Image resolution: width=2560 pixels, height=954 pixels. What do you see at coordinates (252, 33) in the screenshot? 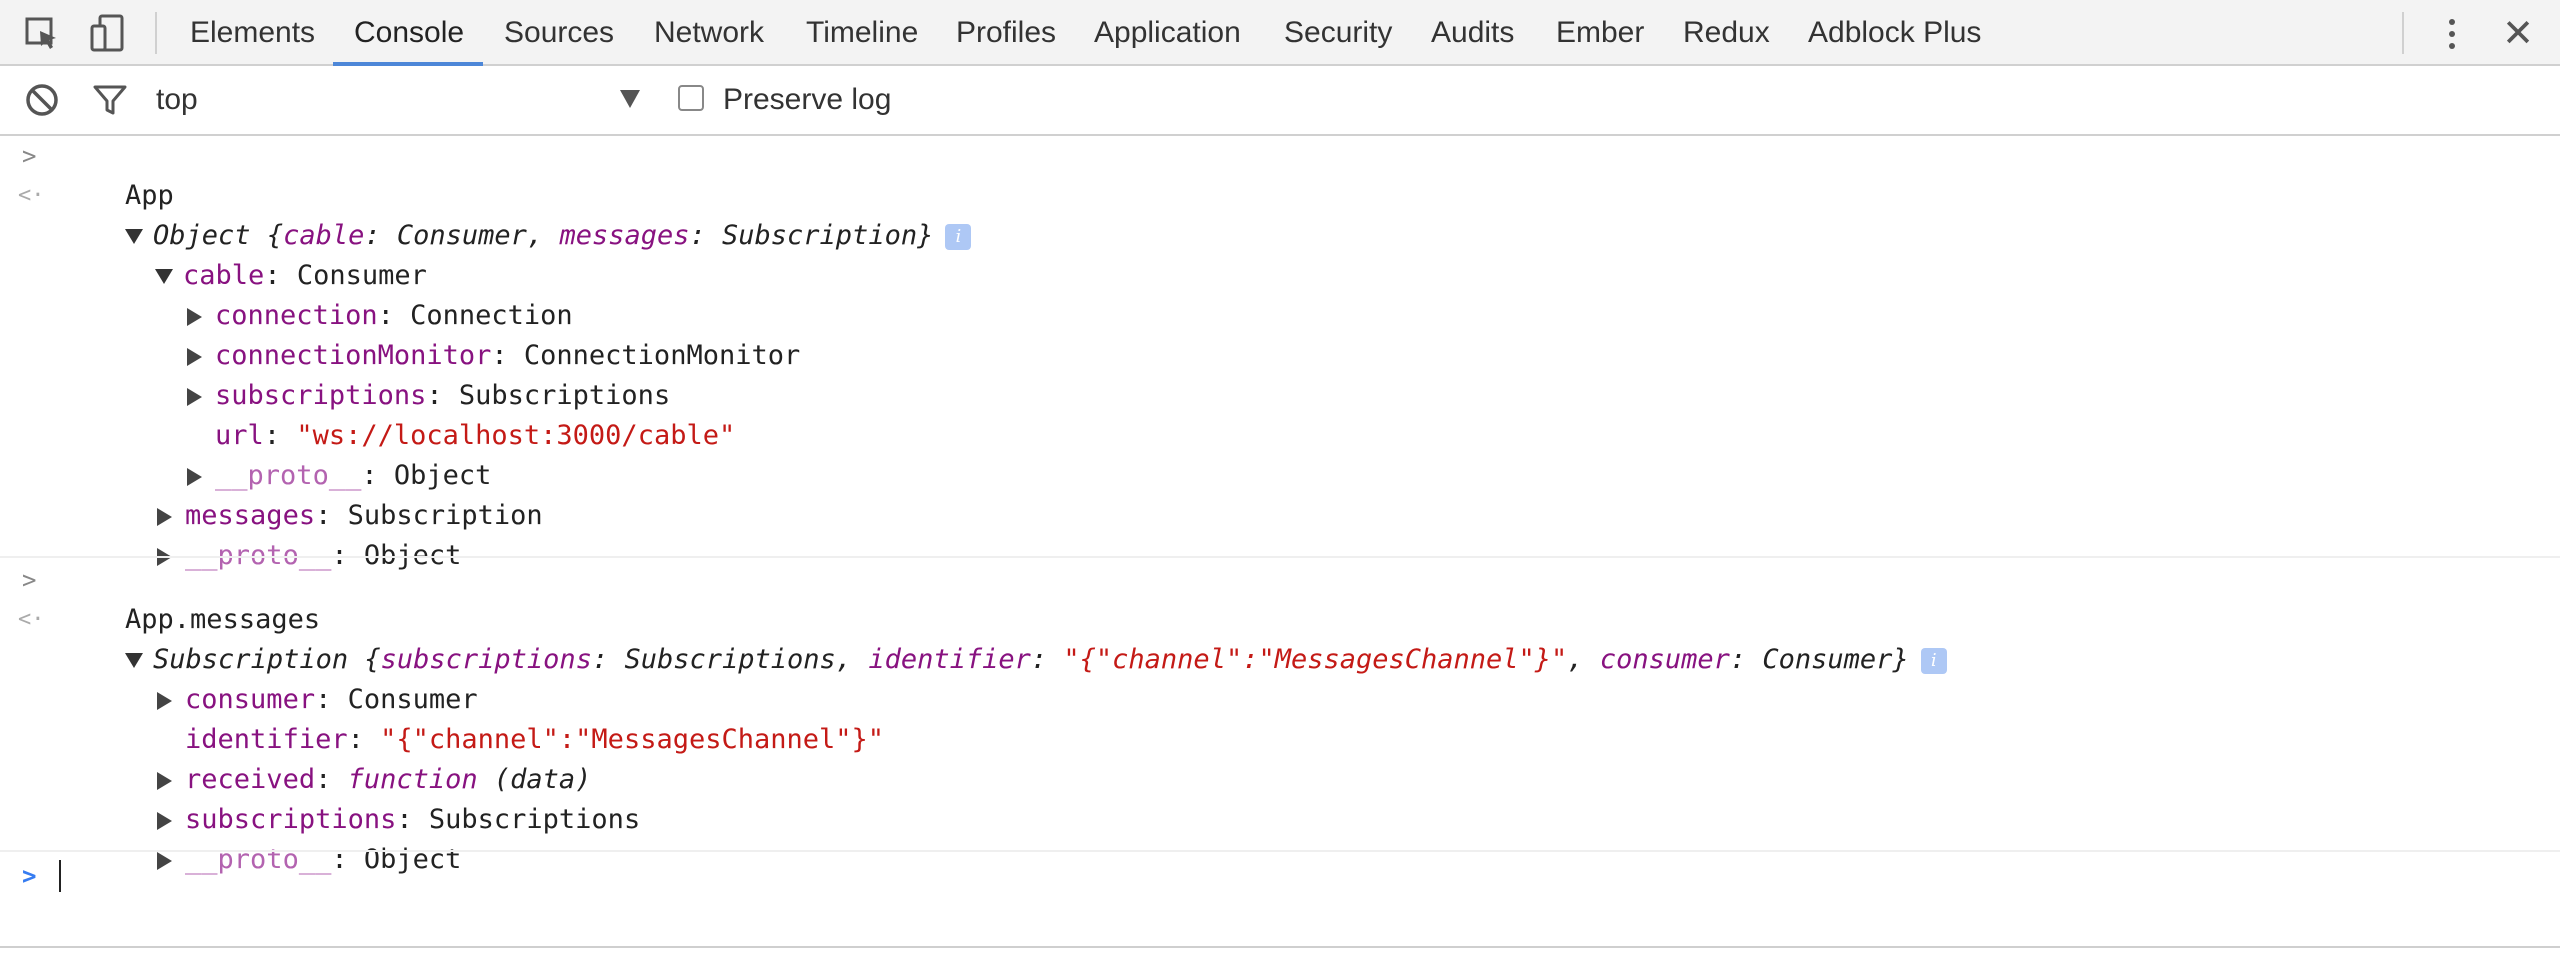
I see `tab-elements: Elements` at bounding box center [252, 33].